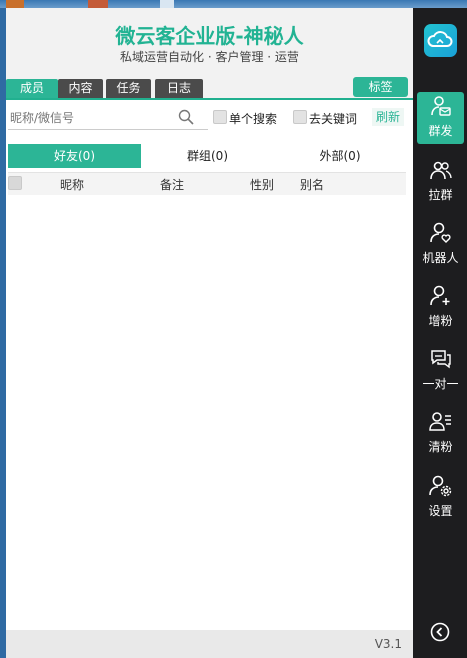 This screenshot has height=658, width=467. What do you see at coordinates (340, 156) in the screenshot?
I see `subtab-external: 外部(0)` at bounding box center [340, 156].